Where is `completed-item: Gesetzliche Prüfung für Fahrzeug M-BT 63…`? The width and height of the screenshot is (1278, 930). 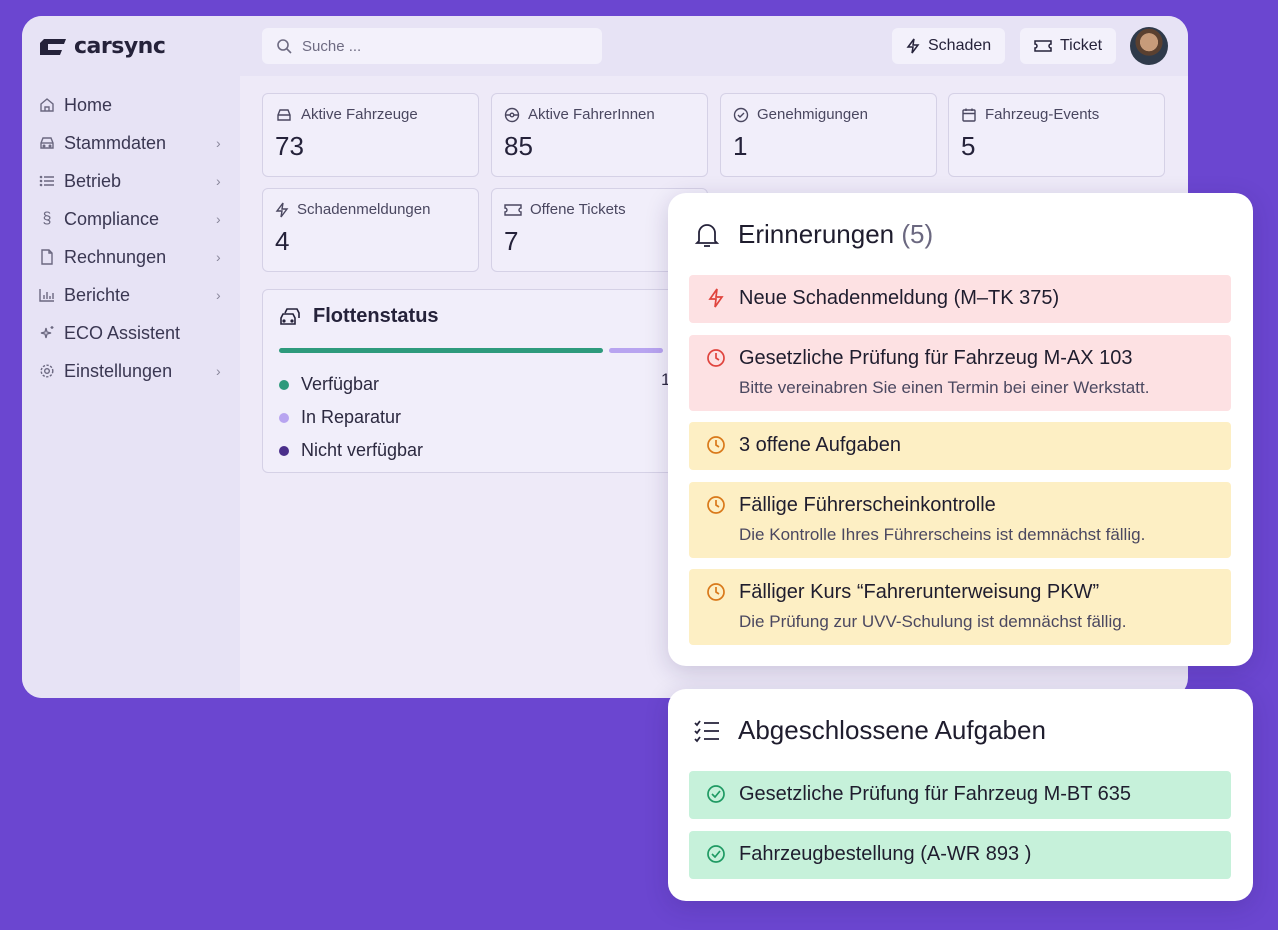 completed-item: Gesetzliche Prüfung für Fahrzeug M-BT 63… is located at coordinates (960, 795).